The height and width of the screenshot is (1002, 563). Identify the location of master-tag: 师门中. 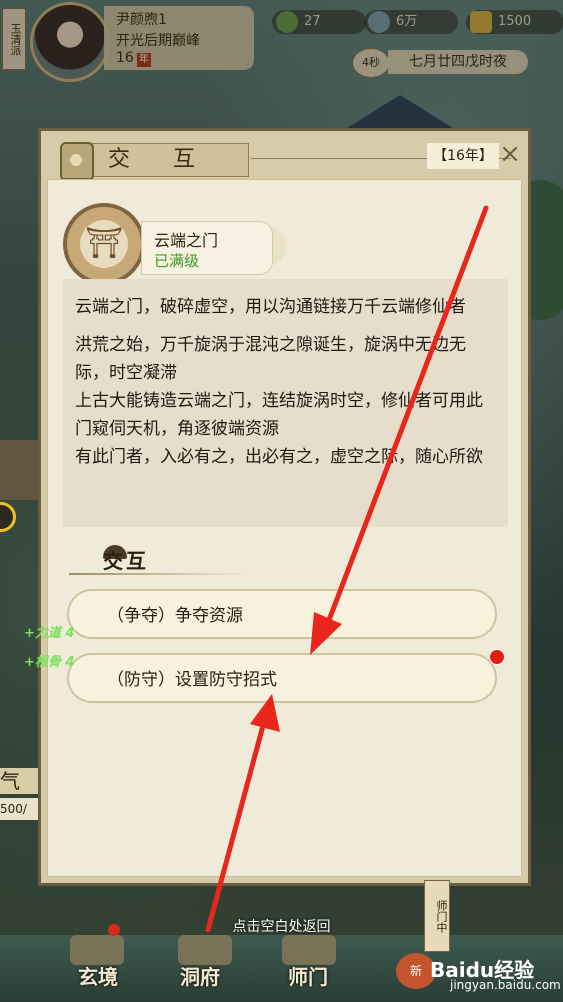
(437, 916).